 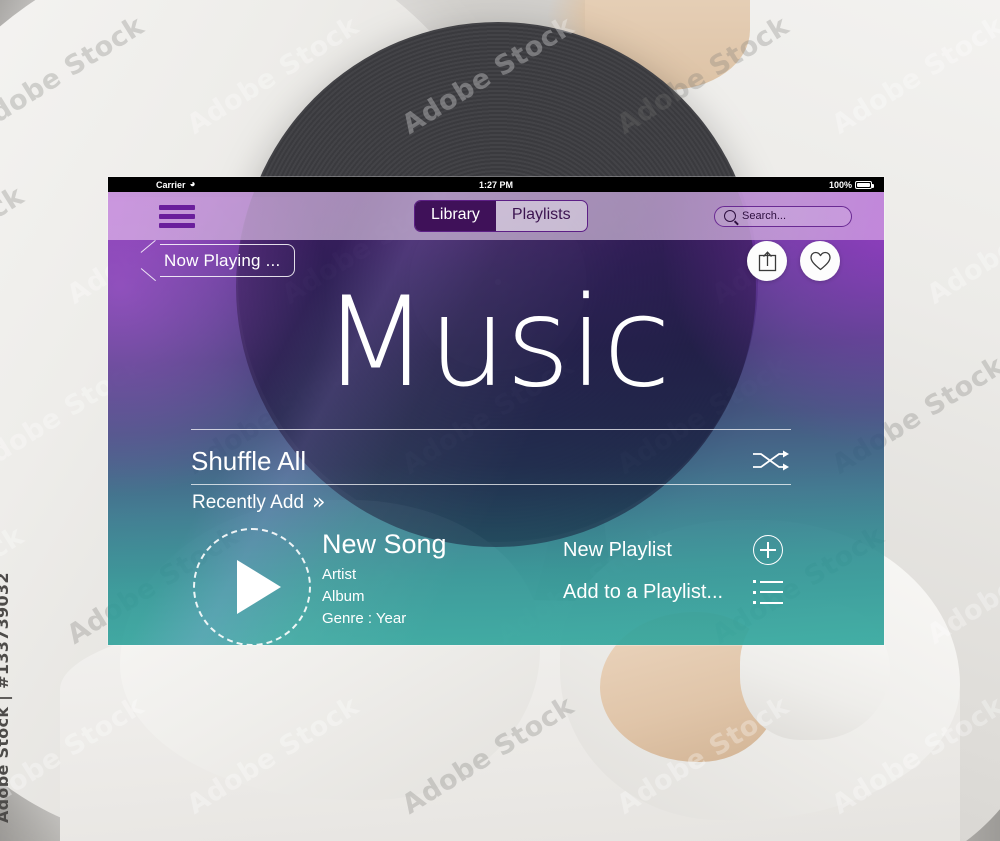 I want to click on list-icon, so click(x=768, y=592).